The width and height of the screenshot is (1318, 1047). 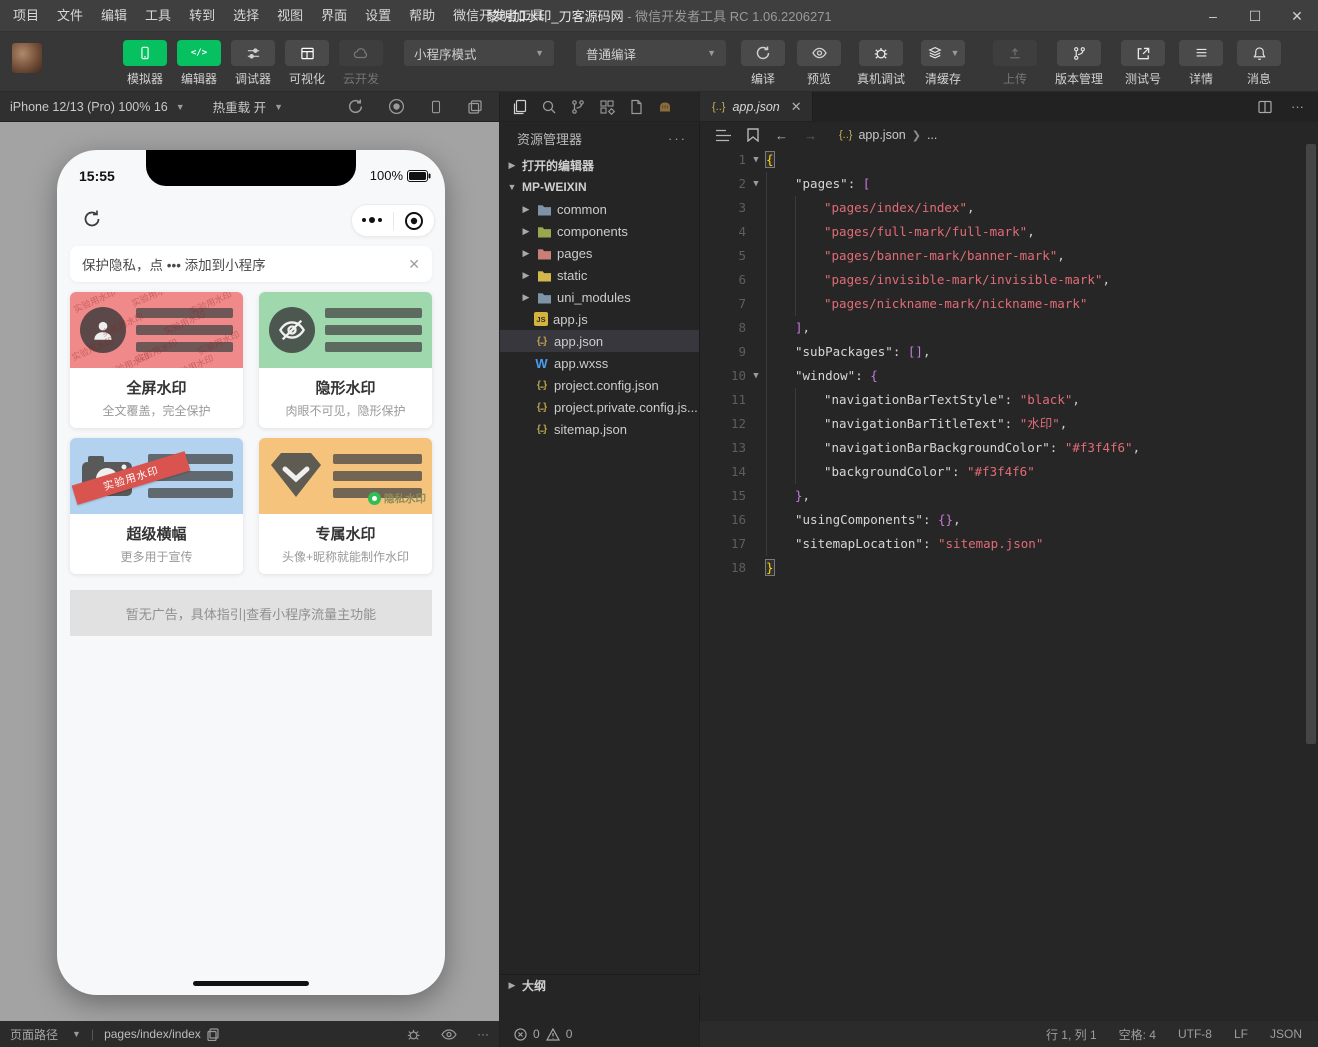 What do you see at coordinates (290, 16) in the screenshot?
I see `menu-item: 视图` at bounding box center [290, 16].